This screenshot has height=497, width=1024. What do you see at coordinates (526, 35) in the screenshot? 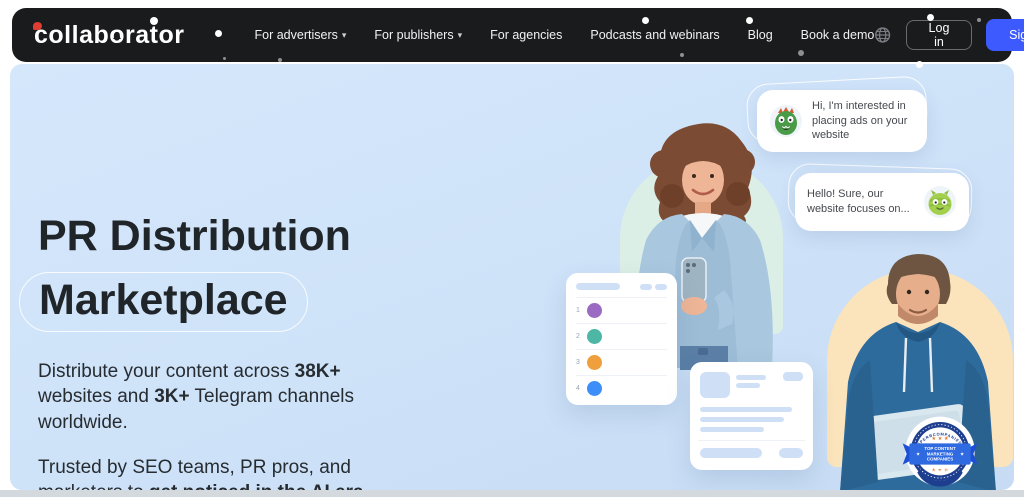
I see `nav-item-for-agencies: For agencies` at bounding box center [526, 35].